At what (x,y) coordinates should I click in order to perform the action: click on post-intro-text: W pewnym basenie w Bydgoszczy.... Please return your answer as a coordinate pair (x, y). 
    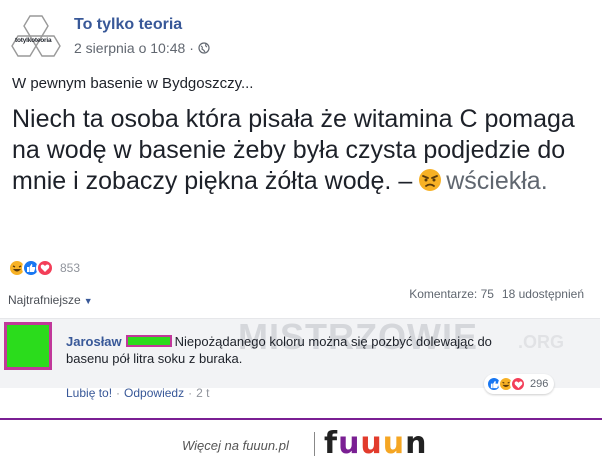
    Looking at the image, I should click on (133, 83).